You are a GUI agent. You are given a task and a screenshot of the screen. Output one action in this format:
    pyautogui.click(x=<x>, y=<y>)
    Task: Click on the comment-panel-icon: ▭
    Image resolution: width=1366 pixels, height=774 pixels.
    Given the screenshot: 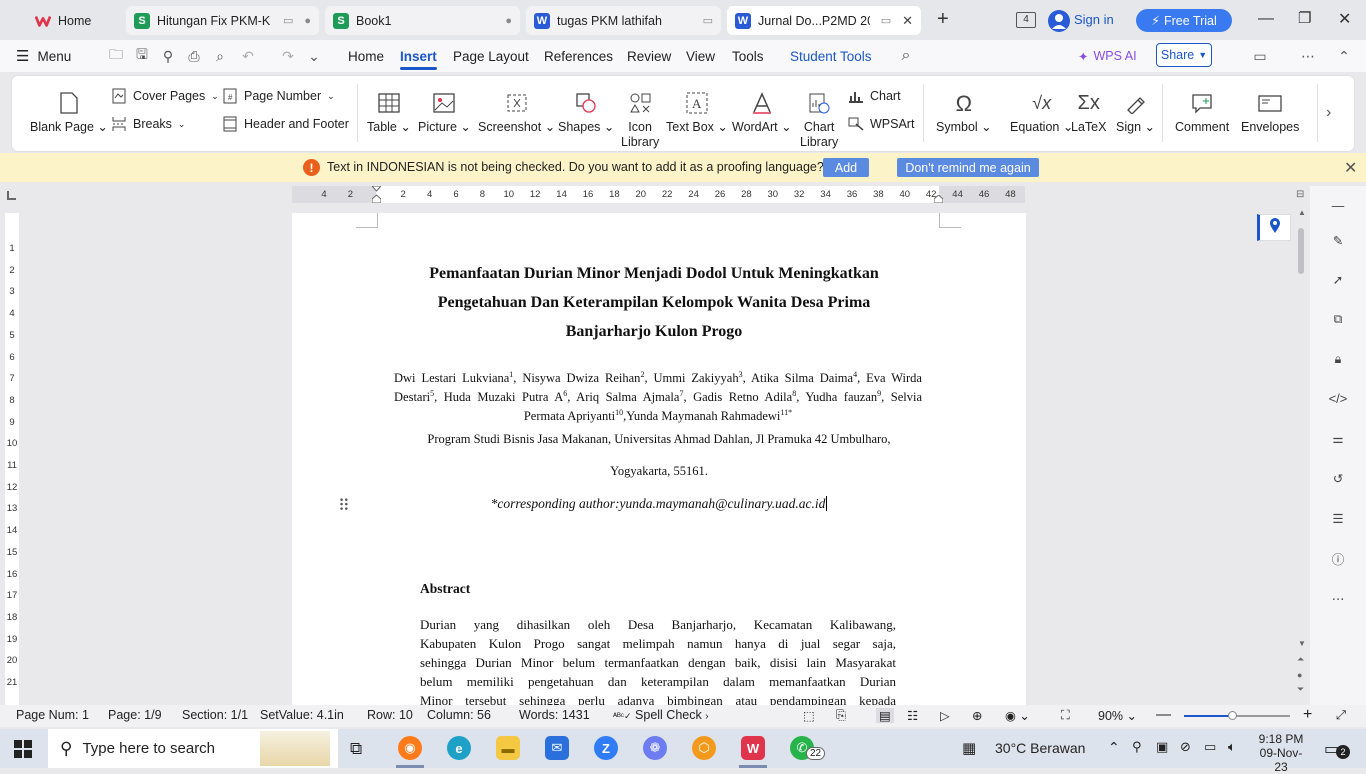 What is the action you would take?
    pyautogui.click(x=1260, y=56)
    